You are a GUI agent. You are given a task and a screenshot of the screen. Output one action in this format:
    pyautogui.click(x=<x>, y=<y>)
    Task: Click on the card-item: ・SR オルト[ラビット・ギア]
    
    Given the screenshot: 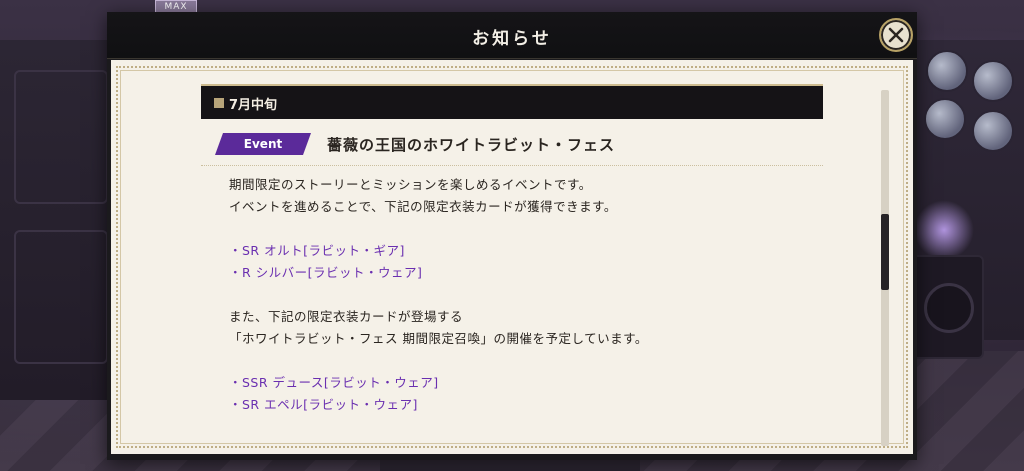 What is the action you would take?
    pyautogui.click(x=317, y=250)
    